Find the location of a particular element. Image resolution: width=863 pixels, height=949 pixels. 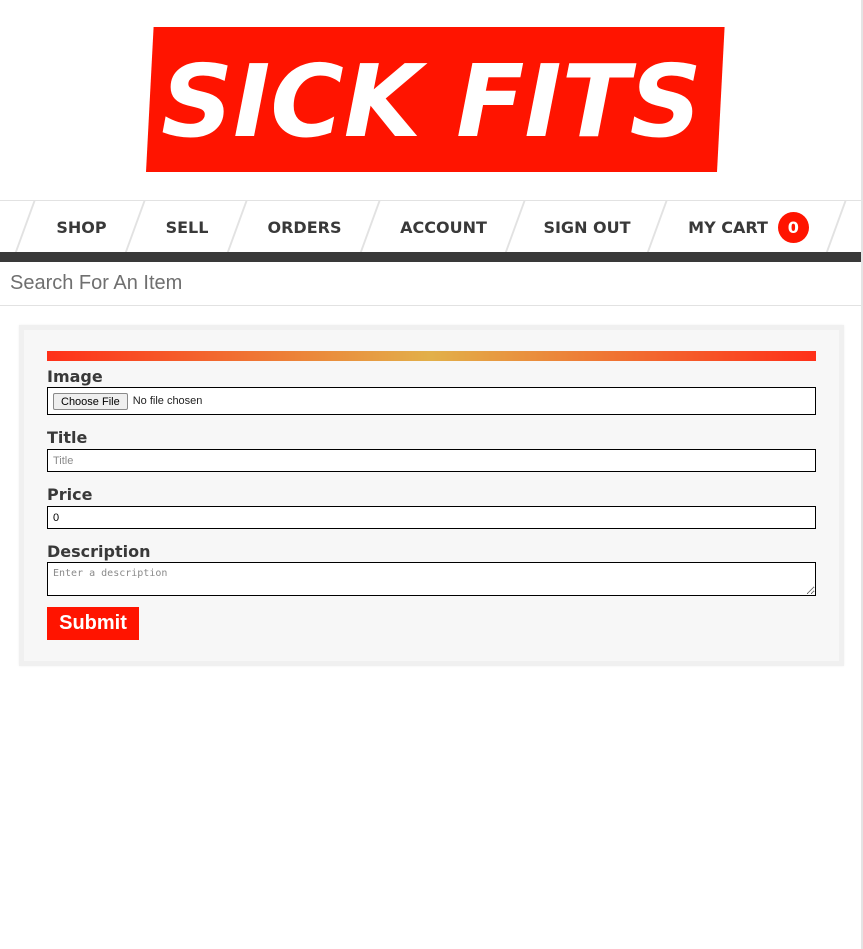

nav-item-label: MY CART is located at coordinates (728, 227).